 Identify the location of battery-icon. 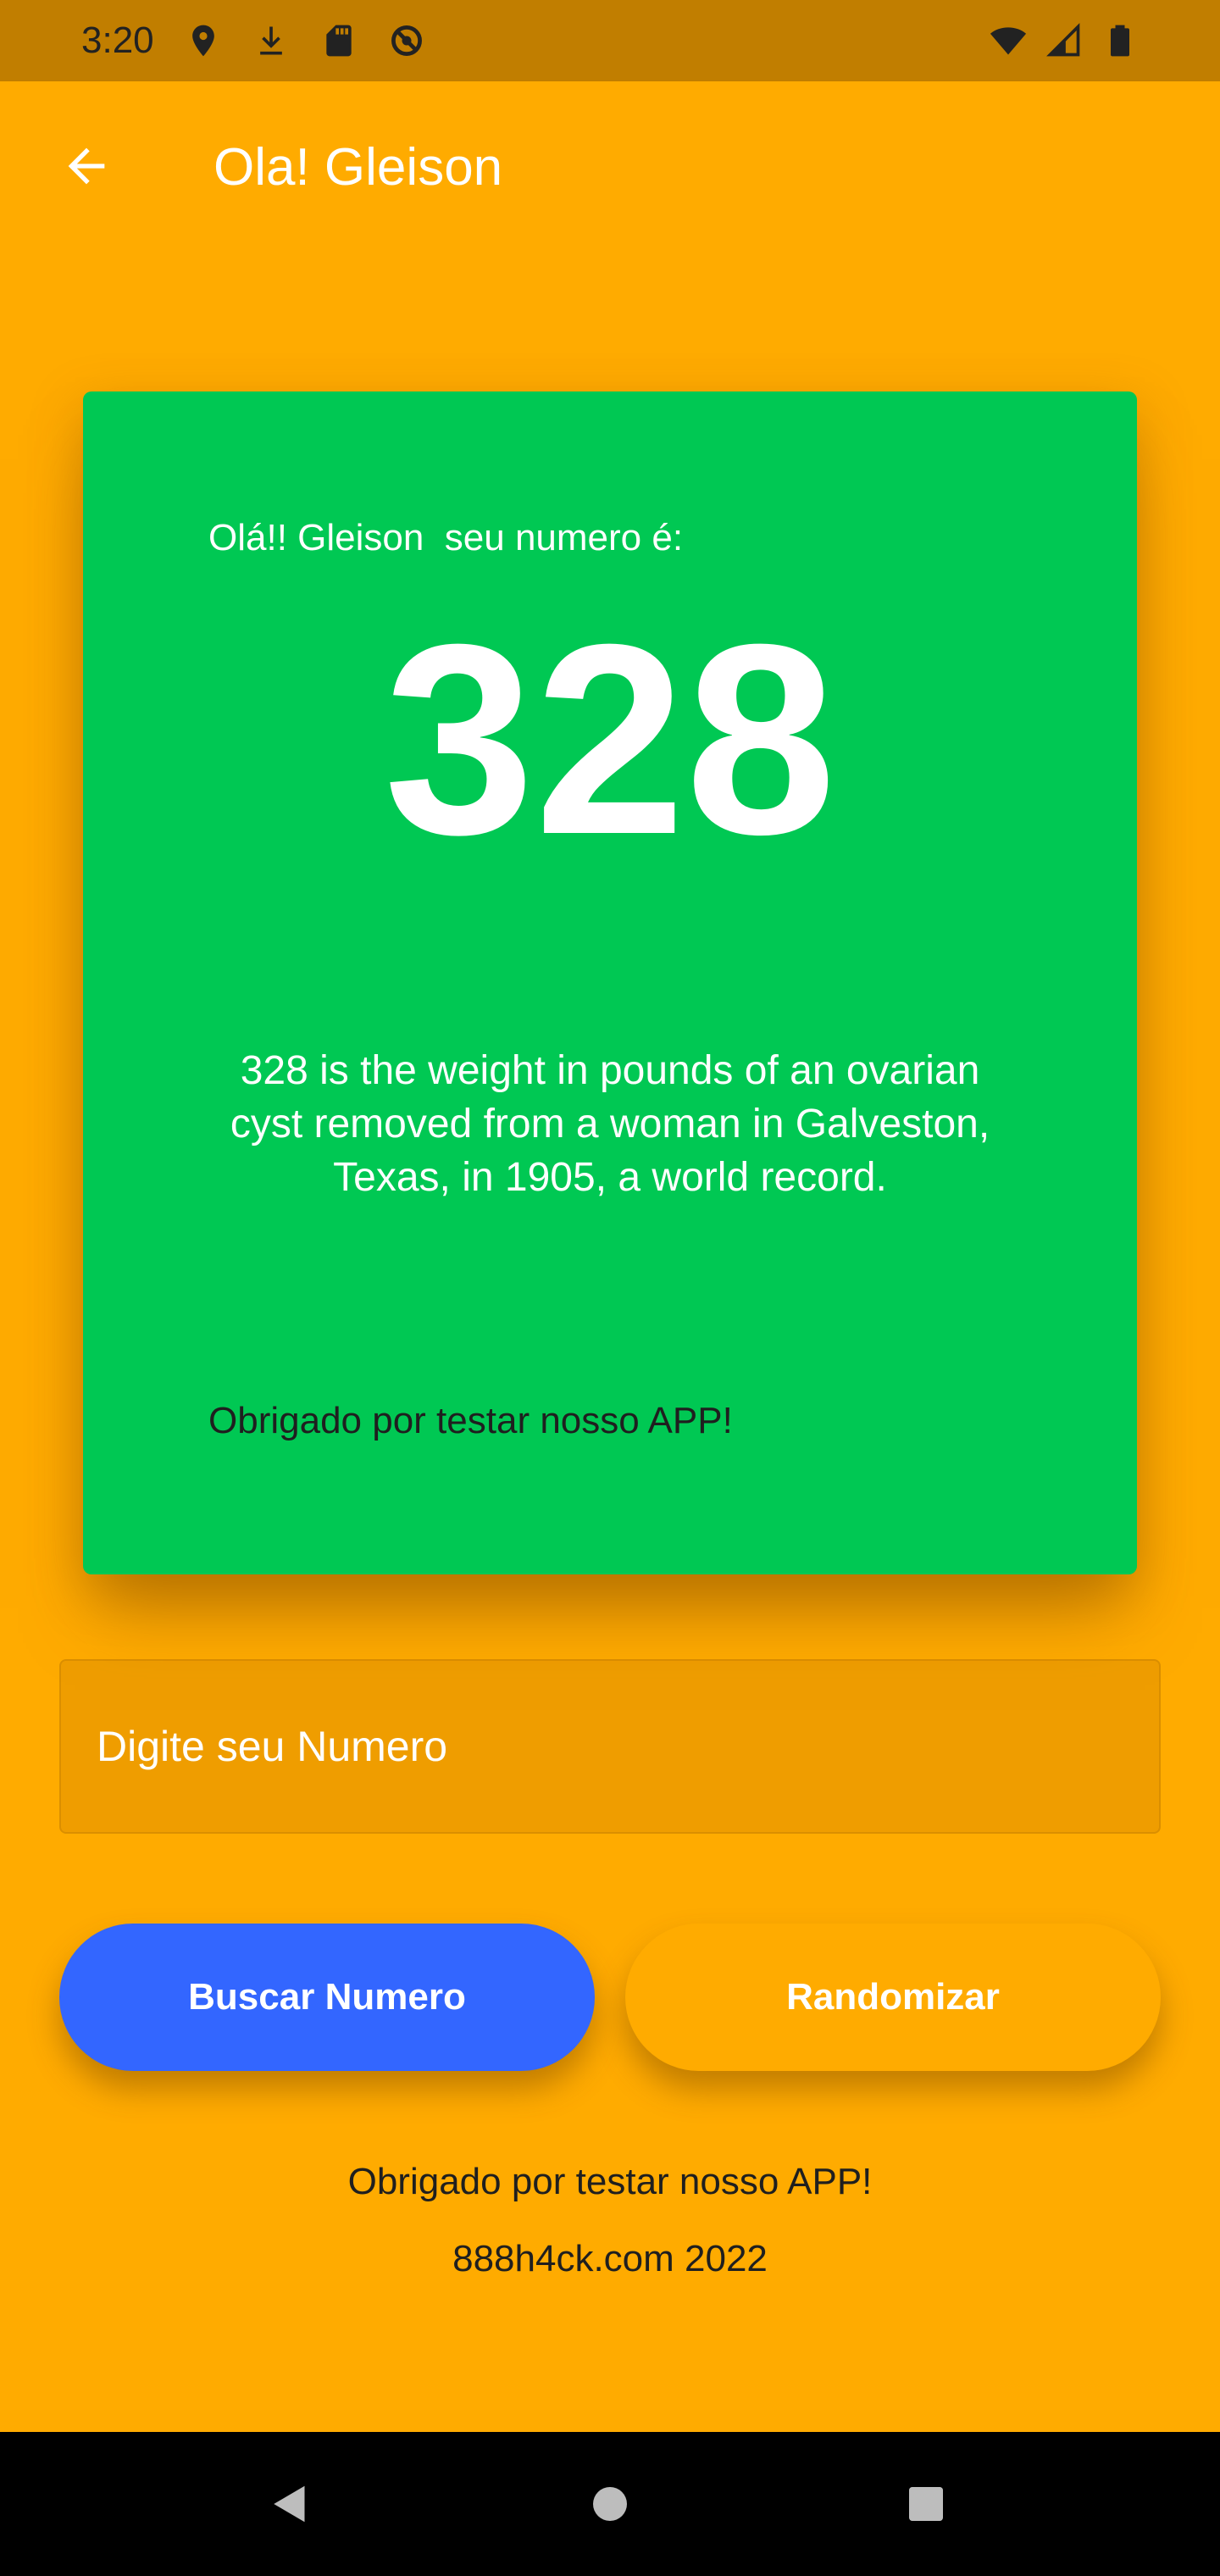
(1120, 40).